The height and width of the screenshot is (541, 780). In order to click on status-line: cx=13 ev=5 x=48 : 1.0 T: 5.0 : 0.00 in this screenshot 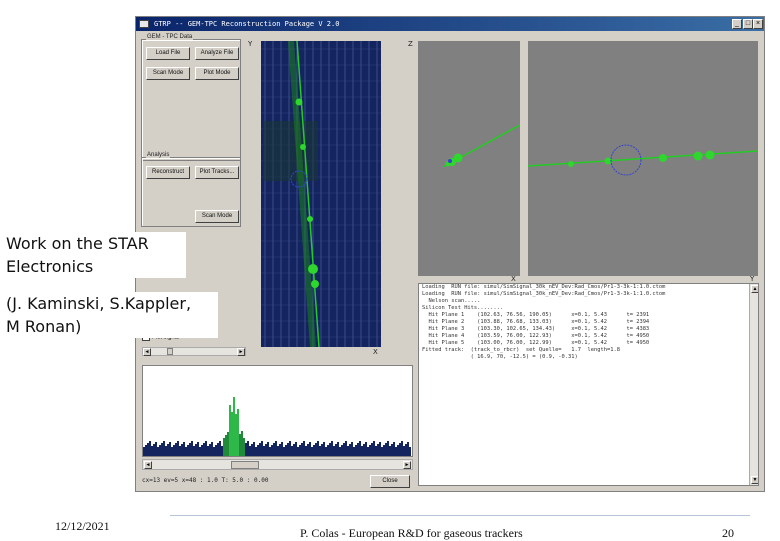, I will do `click(205, 480)`.